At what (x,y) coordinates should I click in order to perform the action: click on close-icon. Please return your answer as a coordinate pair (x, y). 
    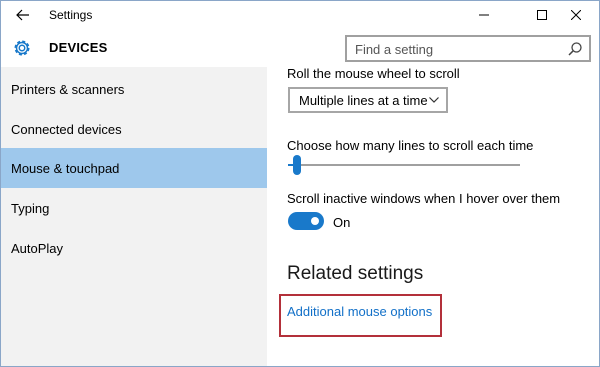
    Looking at the image, I should click on (576, 15).